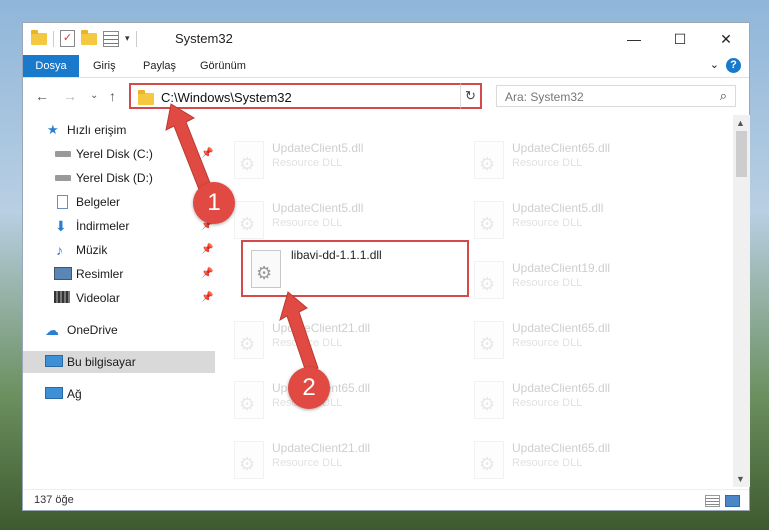  What do you see at coordinates (740, 479) in the screenshot?
I see `scroll-down-icon: ▼` at bounding box center [740, 479].